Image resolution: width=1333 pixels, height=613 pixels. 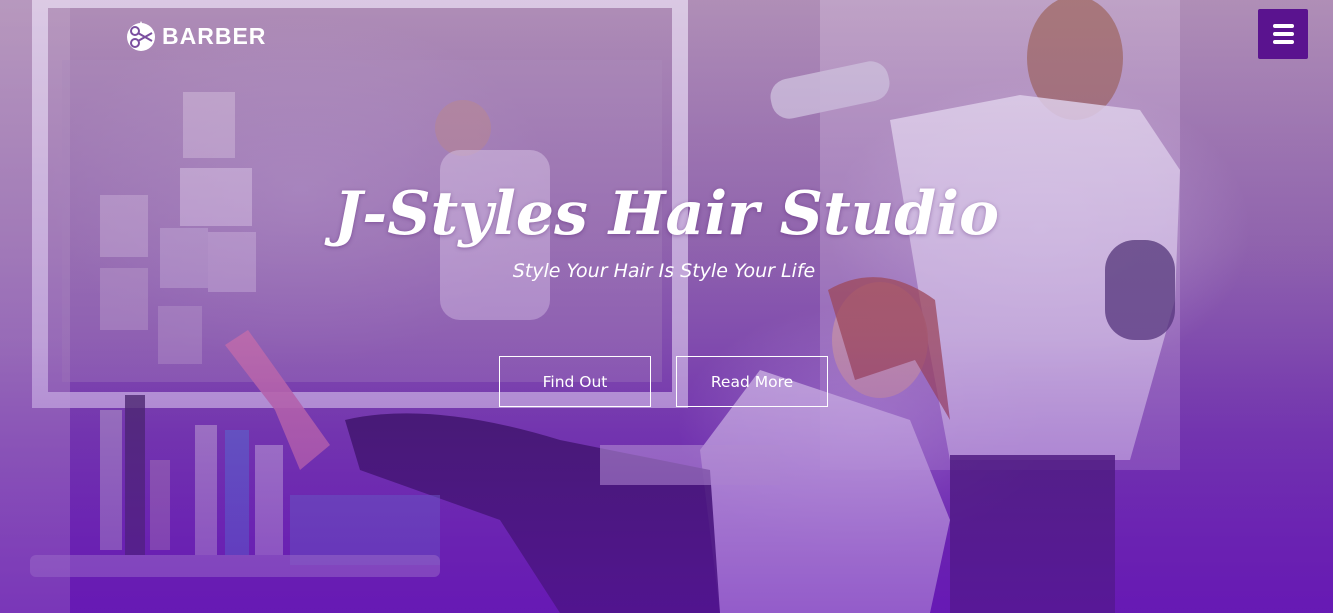 What do you see at coordinates (575, 381) in the screenshot?
I see `find-out-button: Find Out` at bounding box center [575, 381].